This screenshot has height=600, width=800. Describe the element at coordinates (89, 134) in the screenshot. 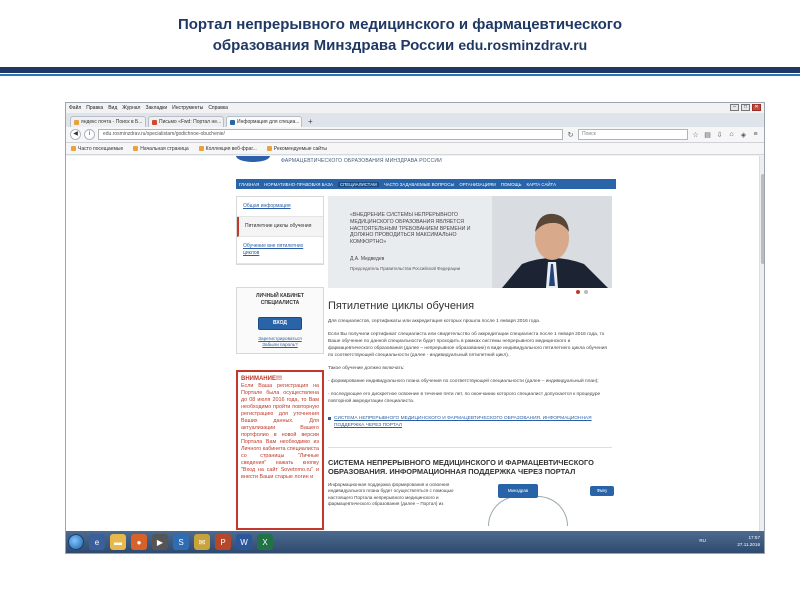

I see `info-icon: i` at that location.